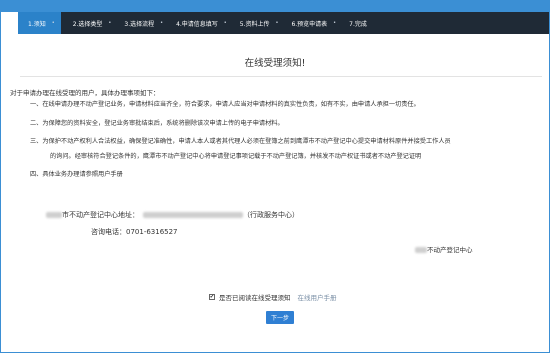  What do you see at coordinates (85, 93) in the screenshot?
I see `intro-text: 对于申请办理在线受理的用户，具体办理事项如下：` at bounding box center [85, 93].